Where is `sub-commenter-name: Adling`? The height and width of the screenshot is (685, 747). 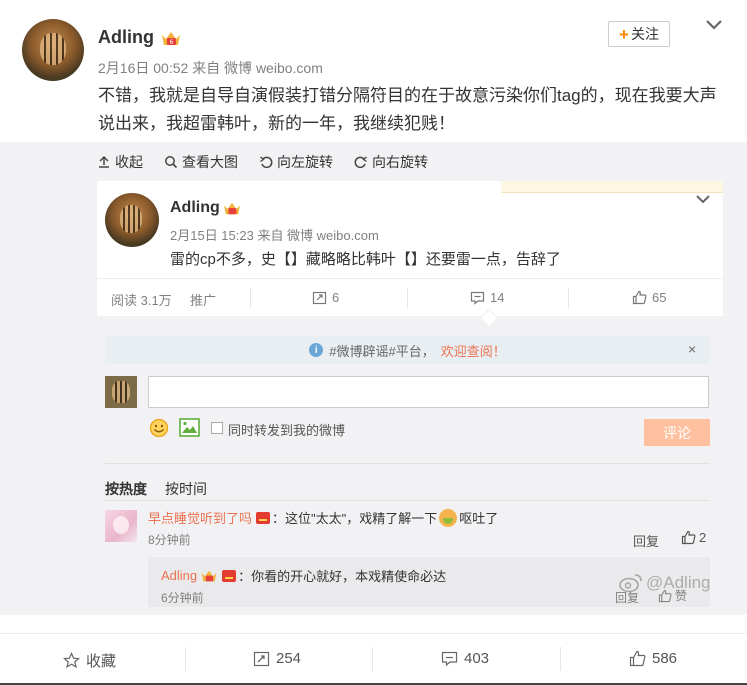 sub-commenter-name: Adling is located at coordinates (179, 575).